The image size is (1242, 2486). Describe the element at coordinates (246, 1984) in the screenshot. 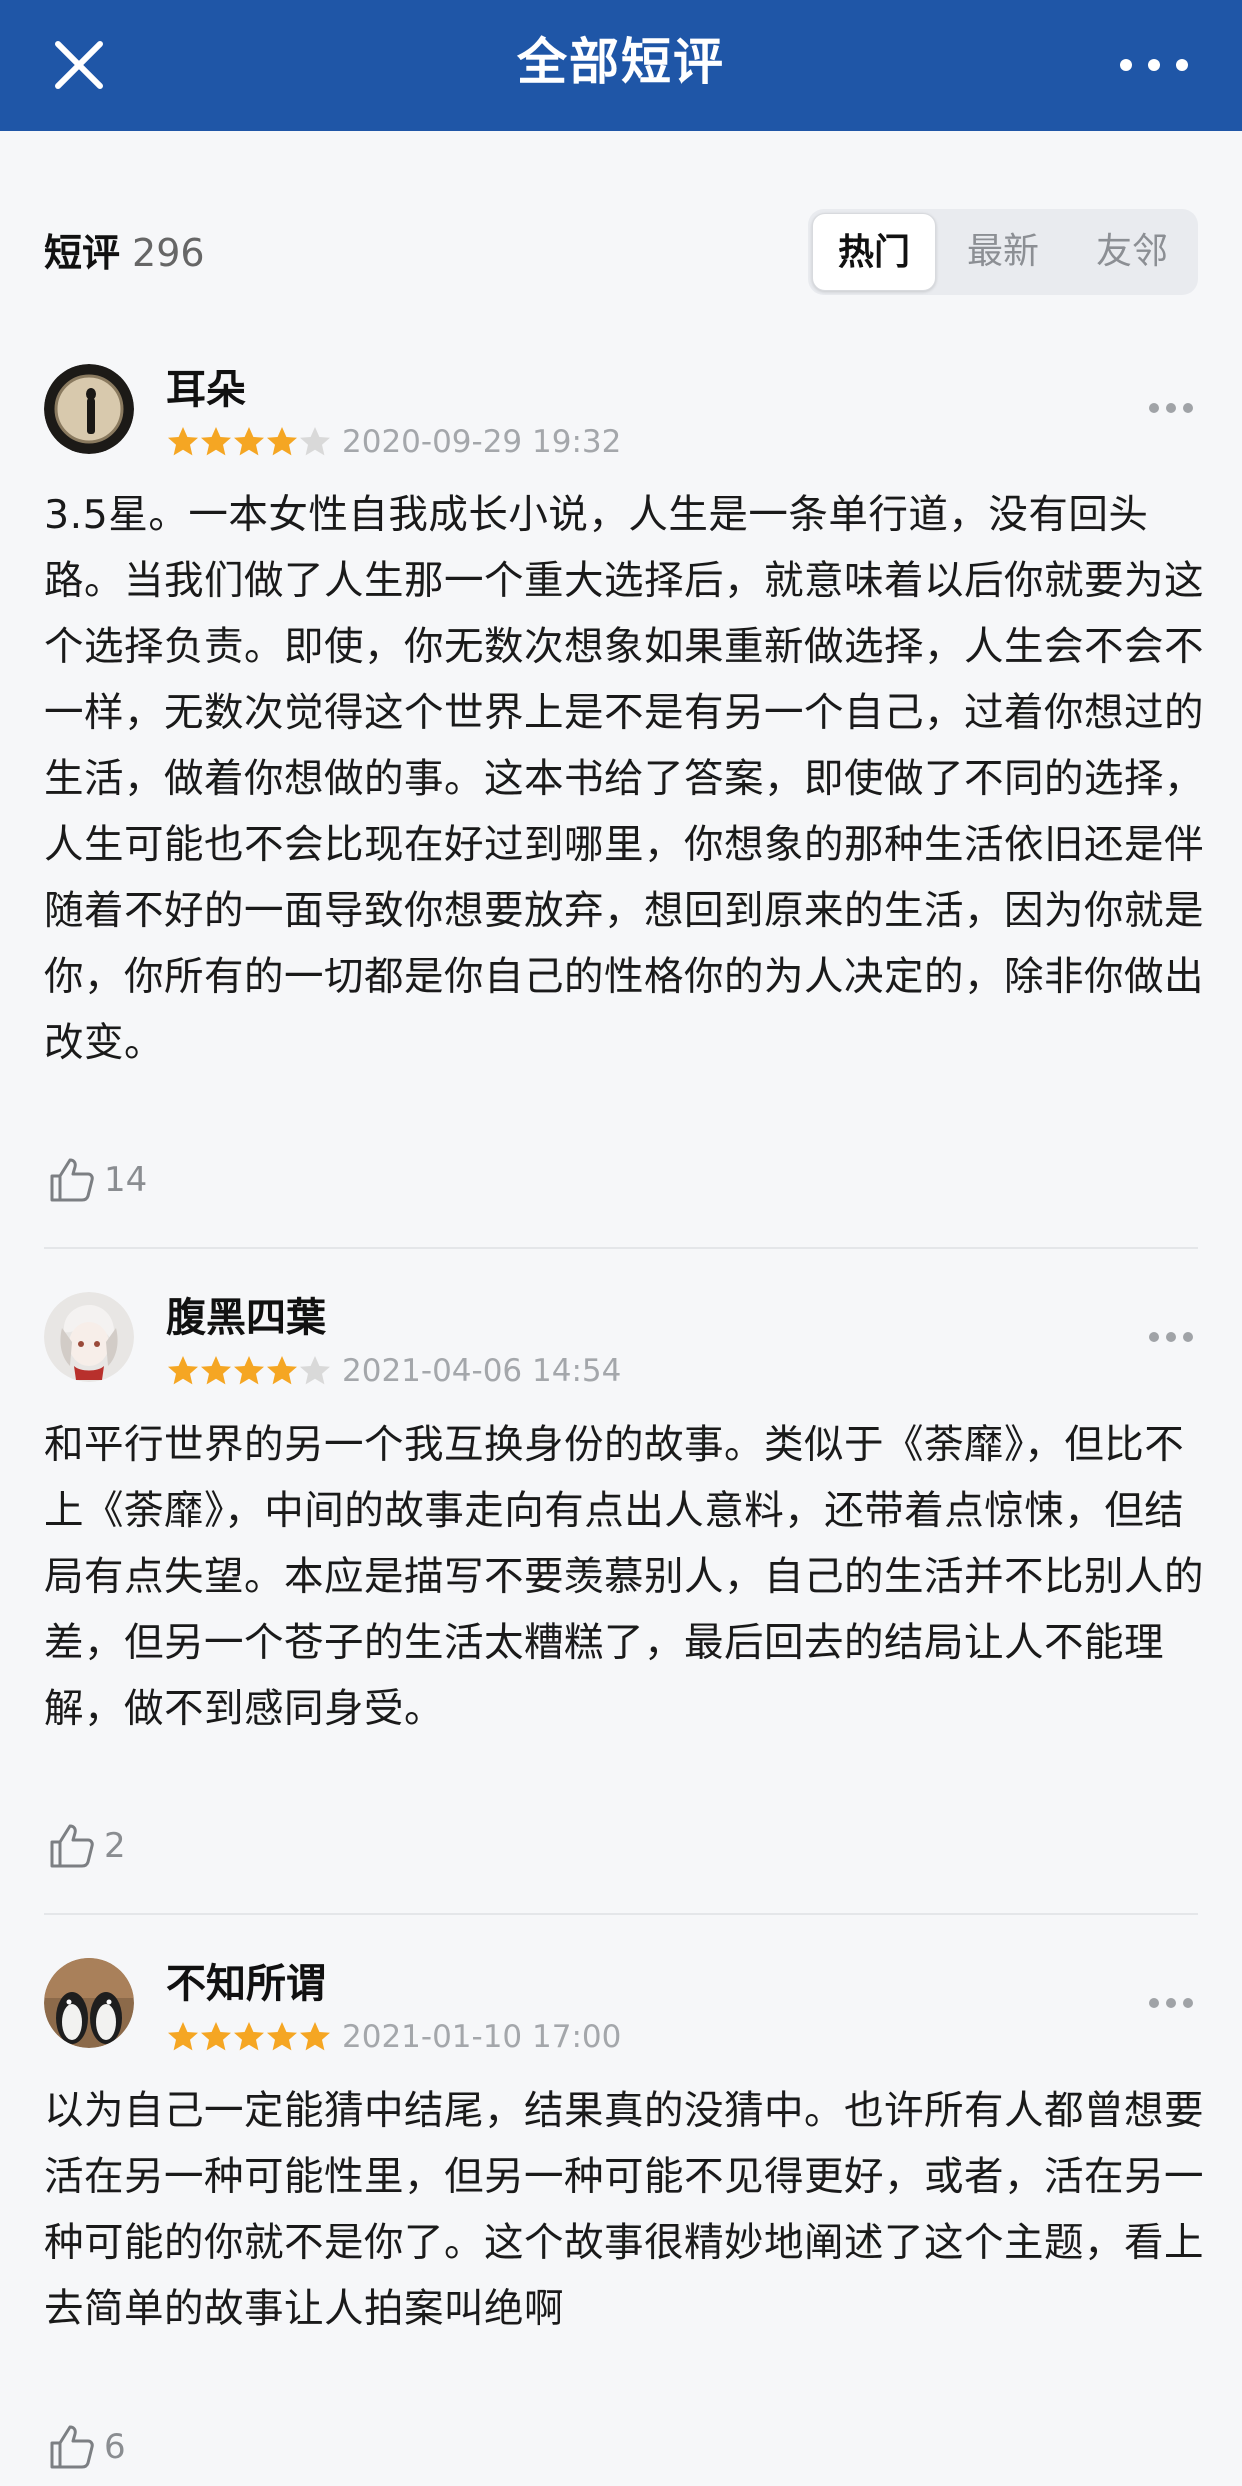

I see `username: 不知所谓` at that location.